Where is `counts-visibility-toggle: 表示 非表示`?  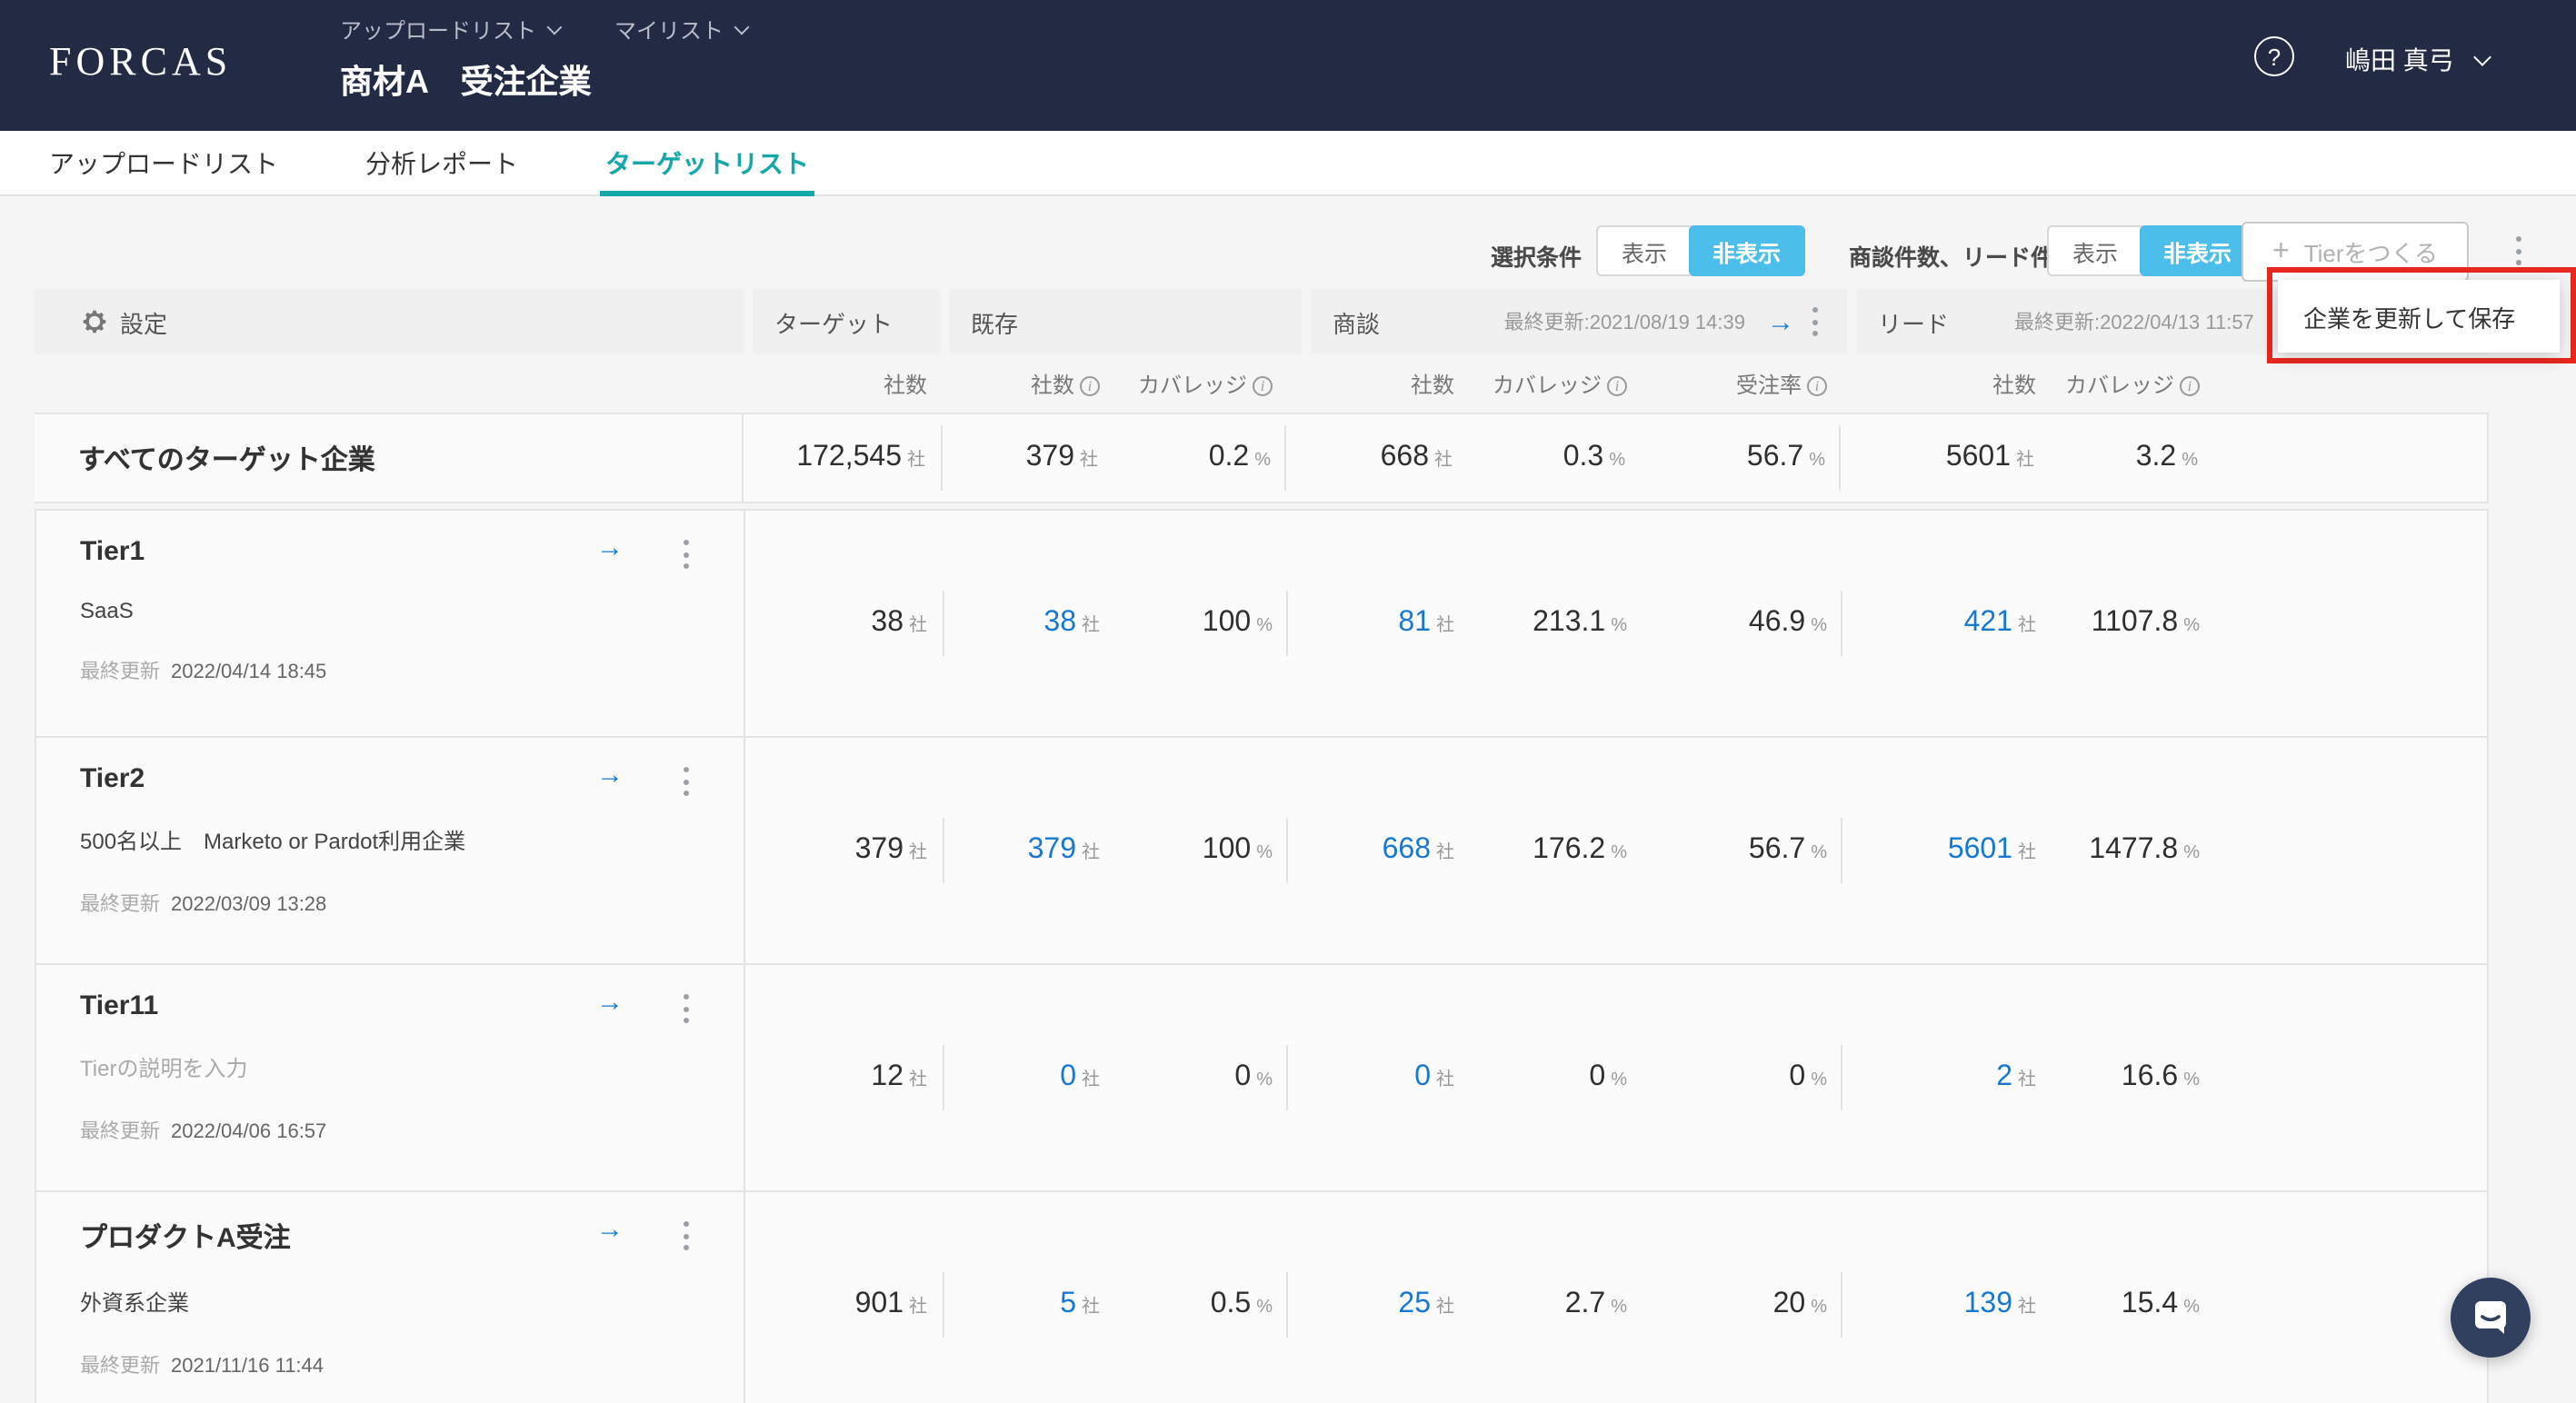 counts-visibility-toggle: 表示 非表示 is located at coordinates (2151, 250).